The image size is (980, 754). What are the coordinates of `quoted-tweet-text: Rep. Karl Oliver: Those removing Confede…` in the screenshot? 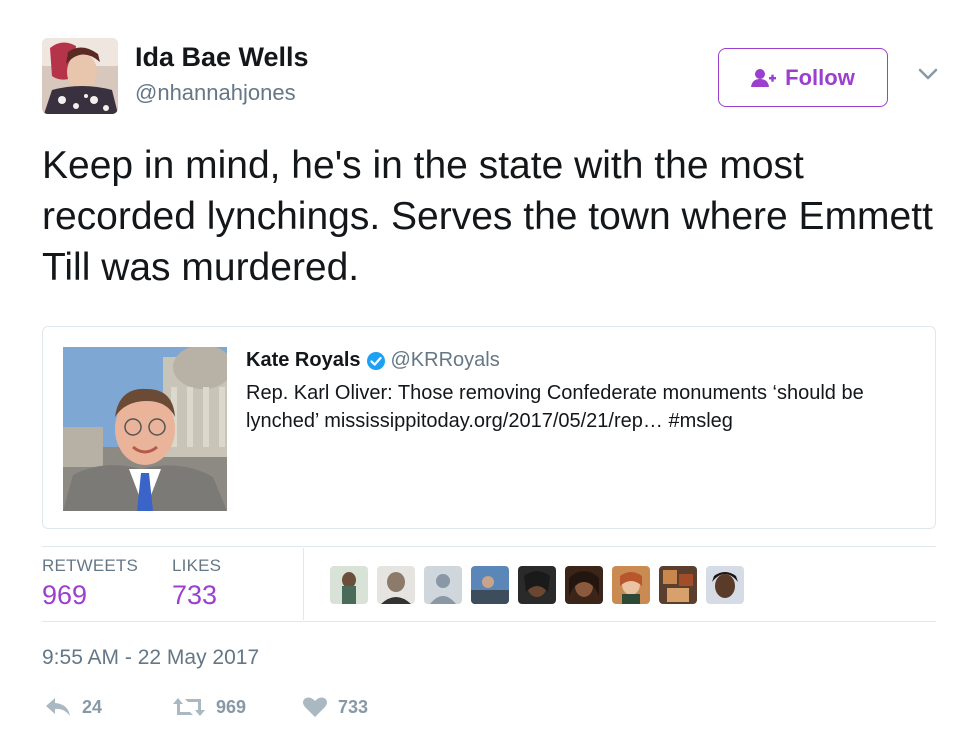 It's located at (555, 407).